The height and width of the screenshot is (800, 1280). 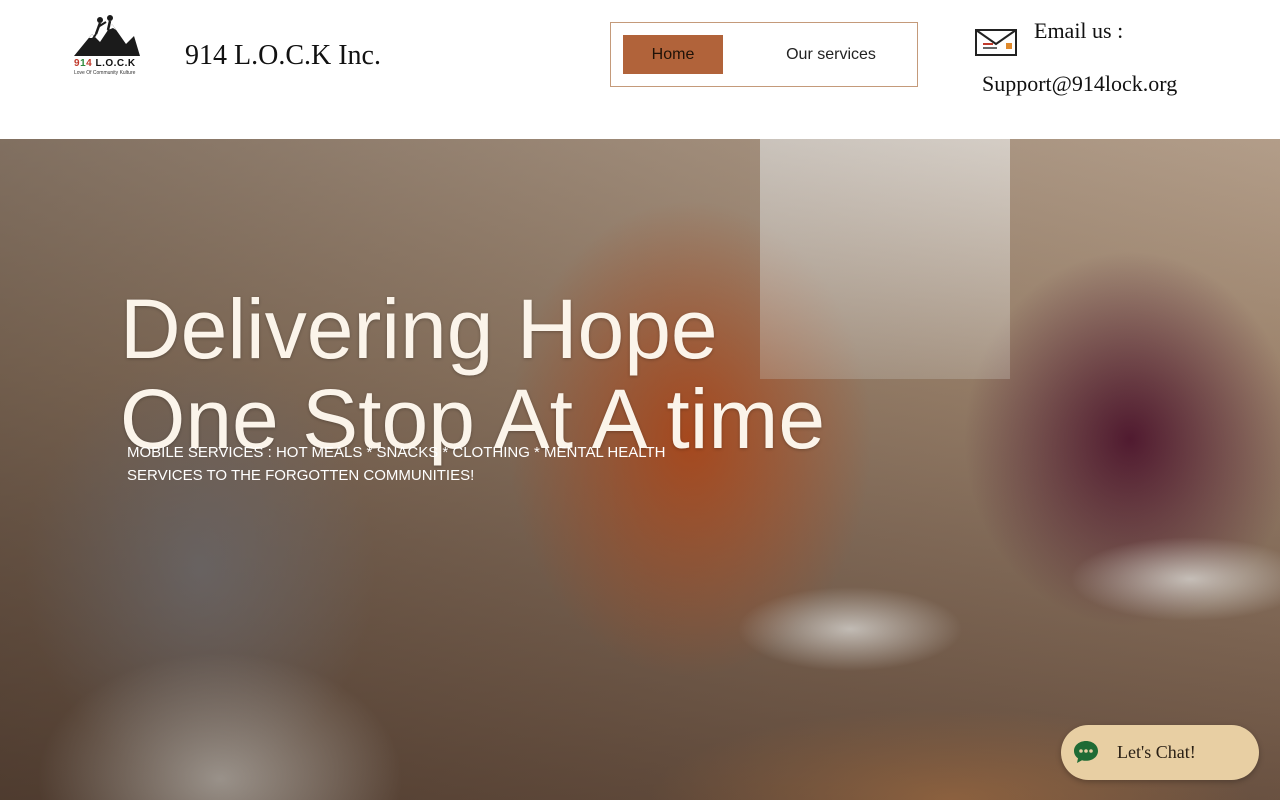 I want to click on mountain-climbers-logo-icon, so click(x=107, y=35).